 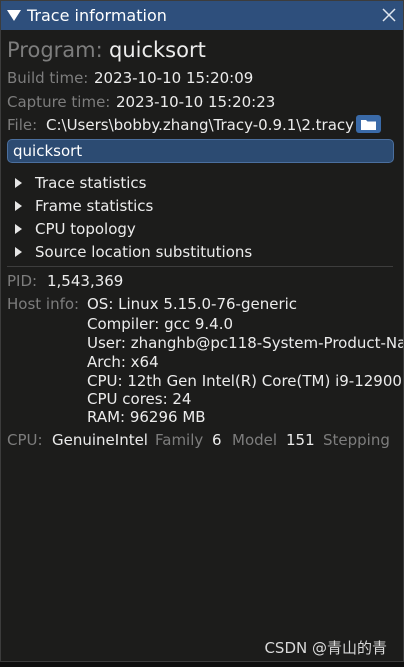 I want to click on section-source-location-substitutions: Source location substitutions, so click(x=133, y=252).